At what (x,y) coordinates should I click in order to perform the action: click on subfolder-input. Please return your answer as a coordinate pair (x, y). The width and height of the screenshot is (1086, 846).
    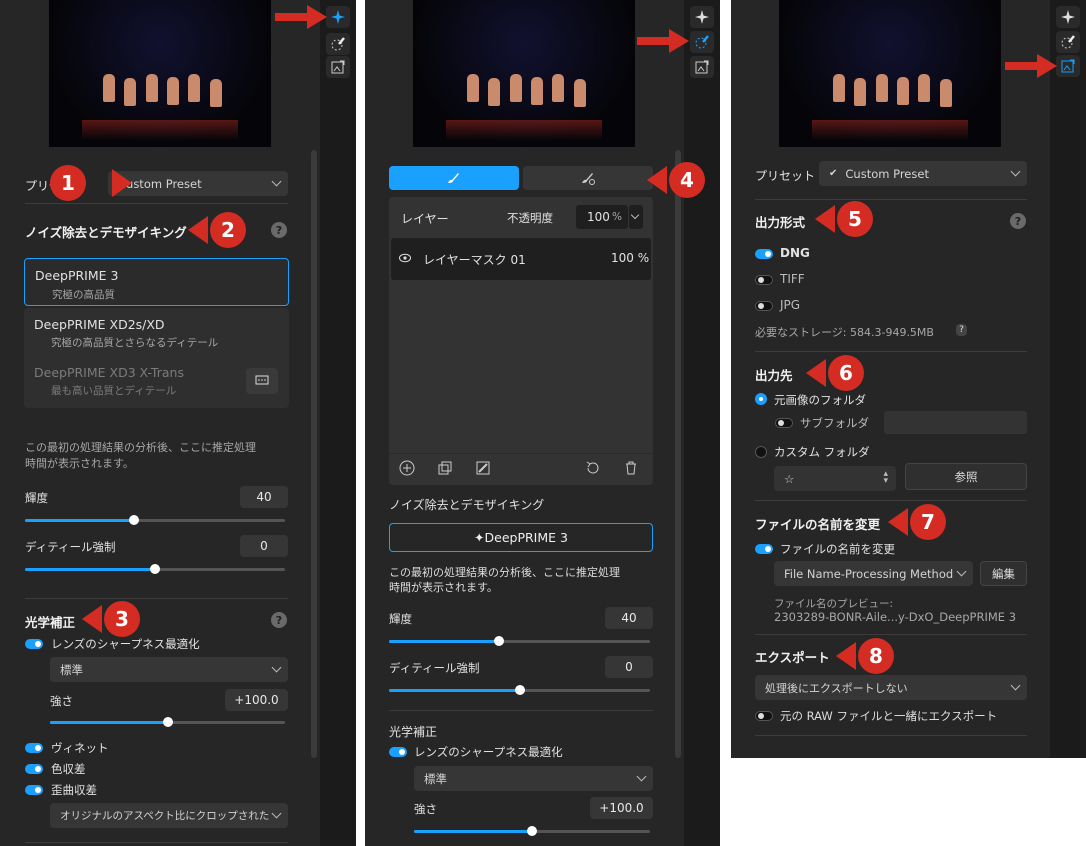
    Looking at the image, I should click on (955, 422).